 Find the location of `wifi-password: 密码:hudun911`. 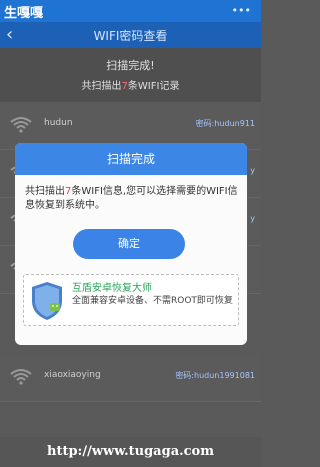

wifi-password: 密码:hudun911 is located at coordinates (225, 123).